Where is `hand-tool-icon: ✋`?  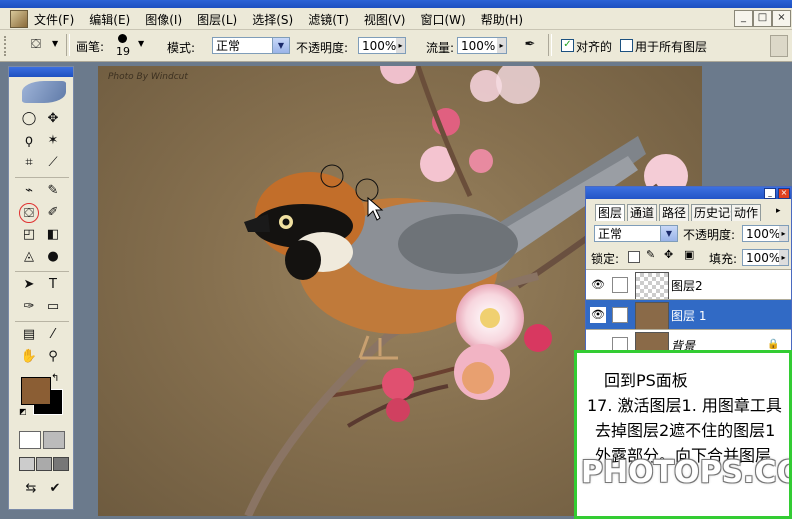
hand-tool-icon: ✋ is located at coordinates (29, 357).